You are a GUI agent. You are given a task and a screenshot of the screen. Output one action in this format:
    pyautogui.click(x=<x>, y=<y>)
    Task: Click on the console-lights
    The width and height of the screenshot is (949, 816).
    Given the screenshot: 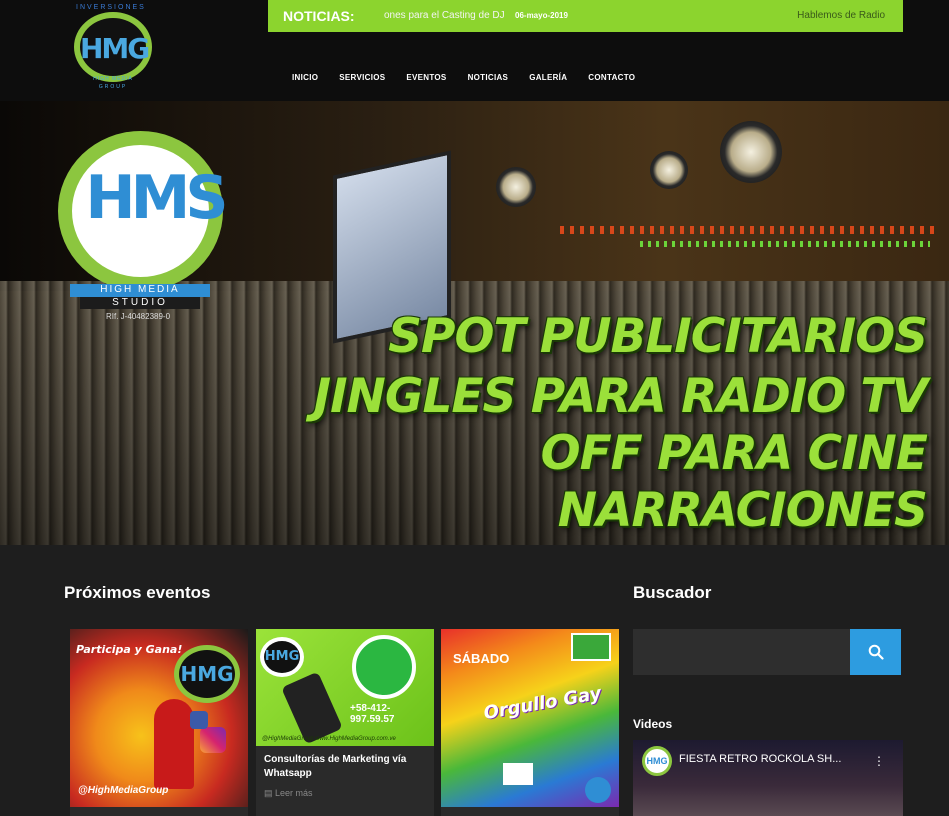 What is the action you would take?
    pyautogui.click(x=750, y=230)
    